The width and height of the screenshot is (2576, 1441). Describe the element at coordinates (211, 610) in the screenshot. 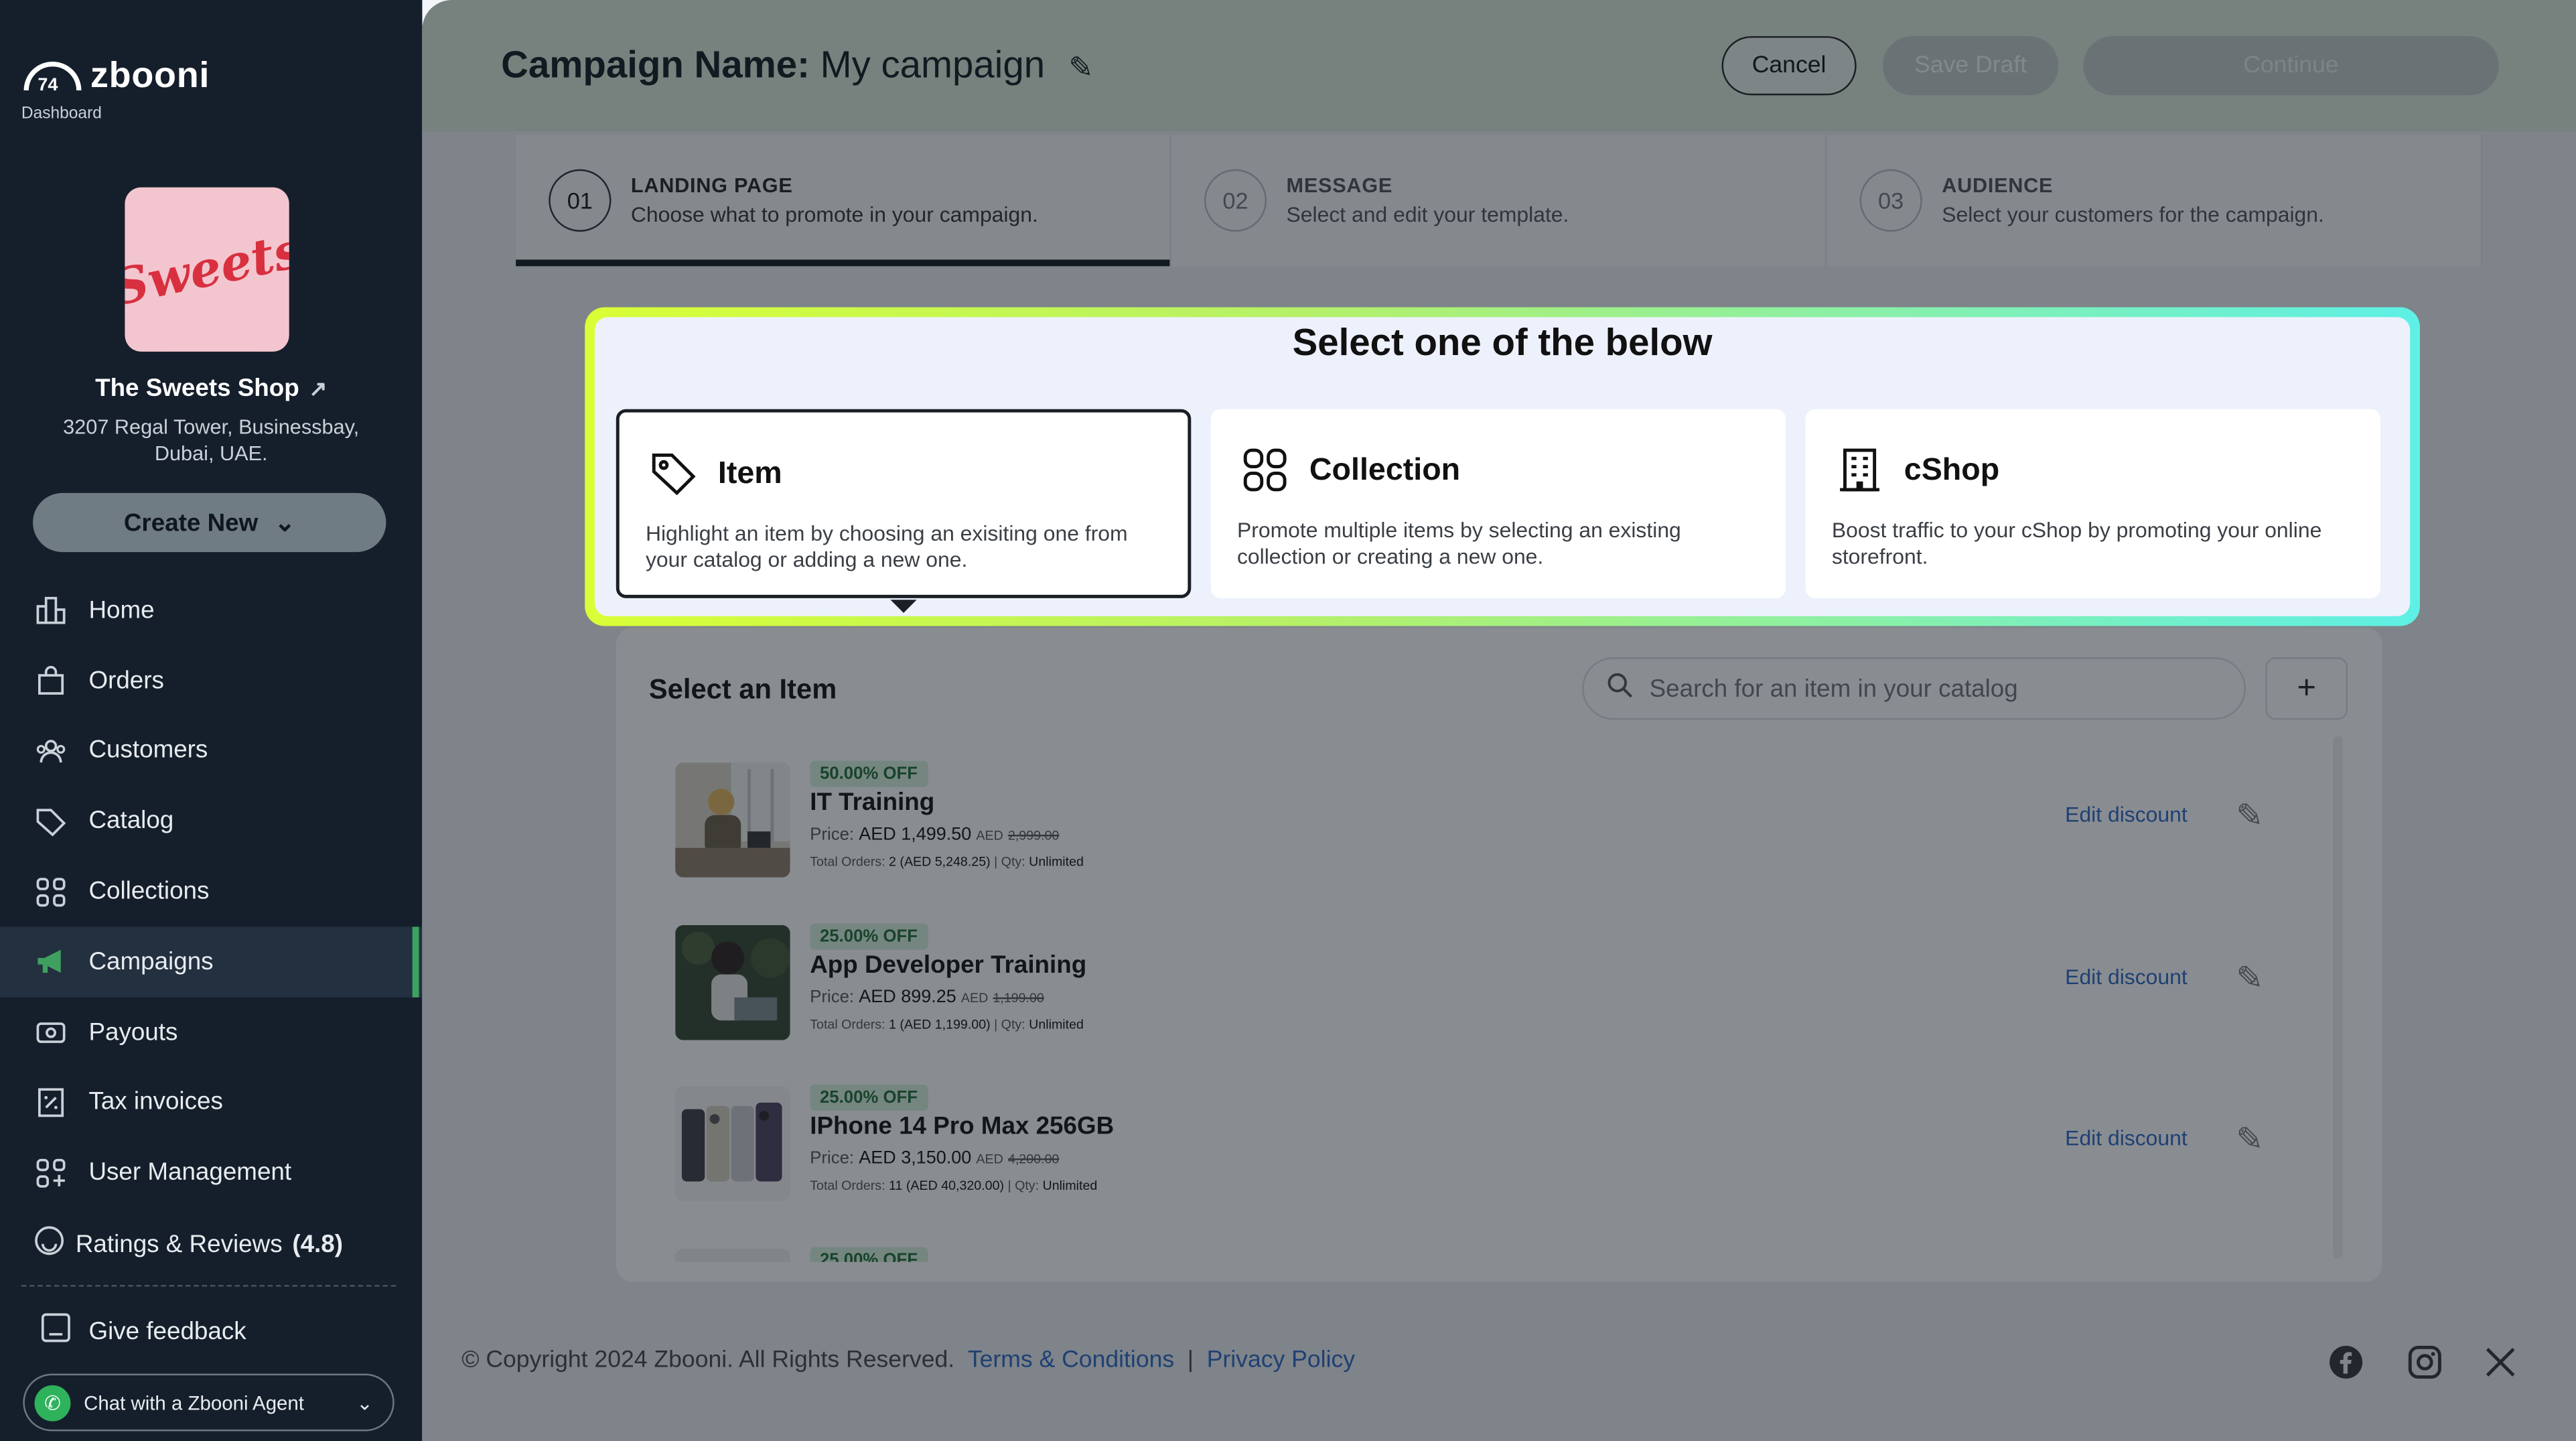

I see `sidebar-item-home: Home` at that location.